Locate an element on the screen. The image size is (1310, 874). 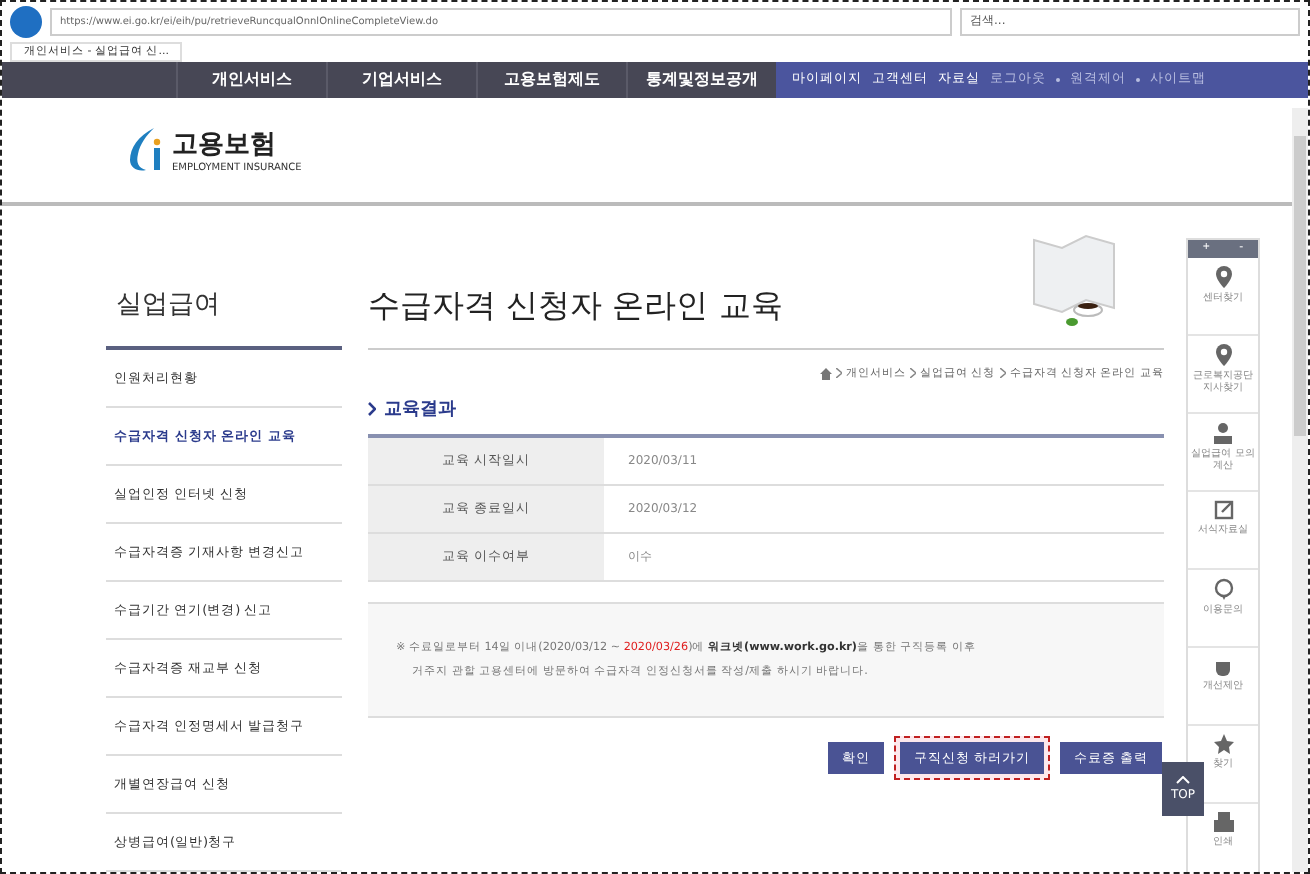
star-icon is located at coordinates (1223, 744).